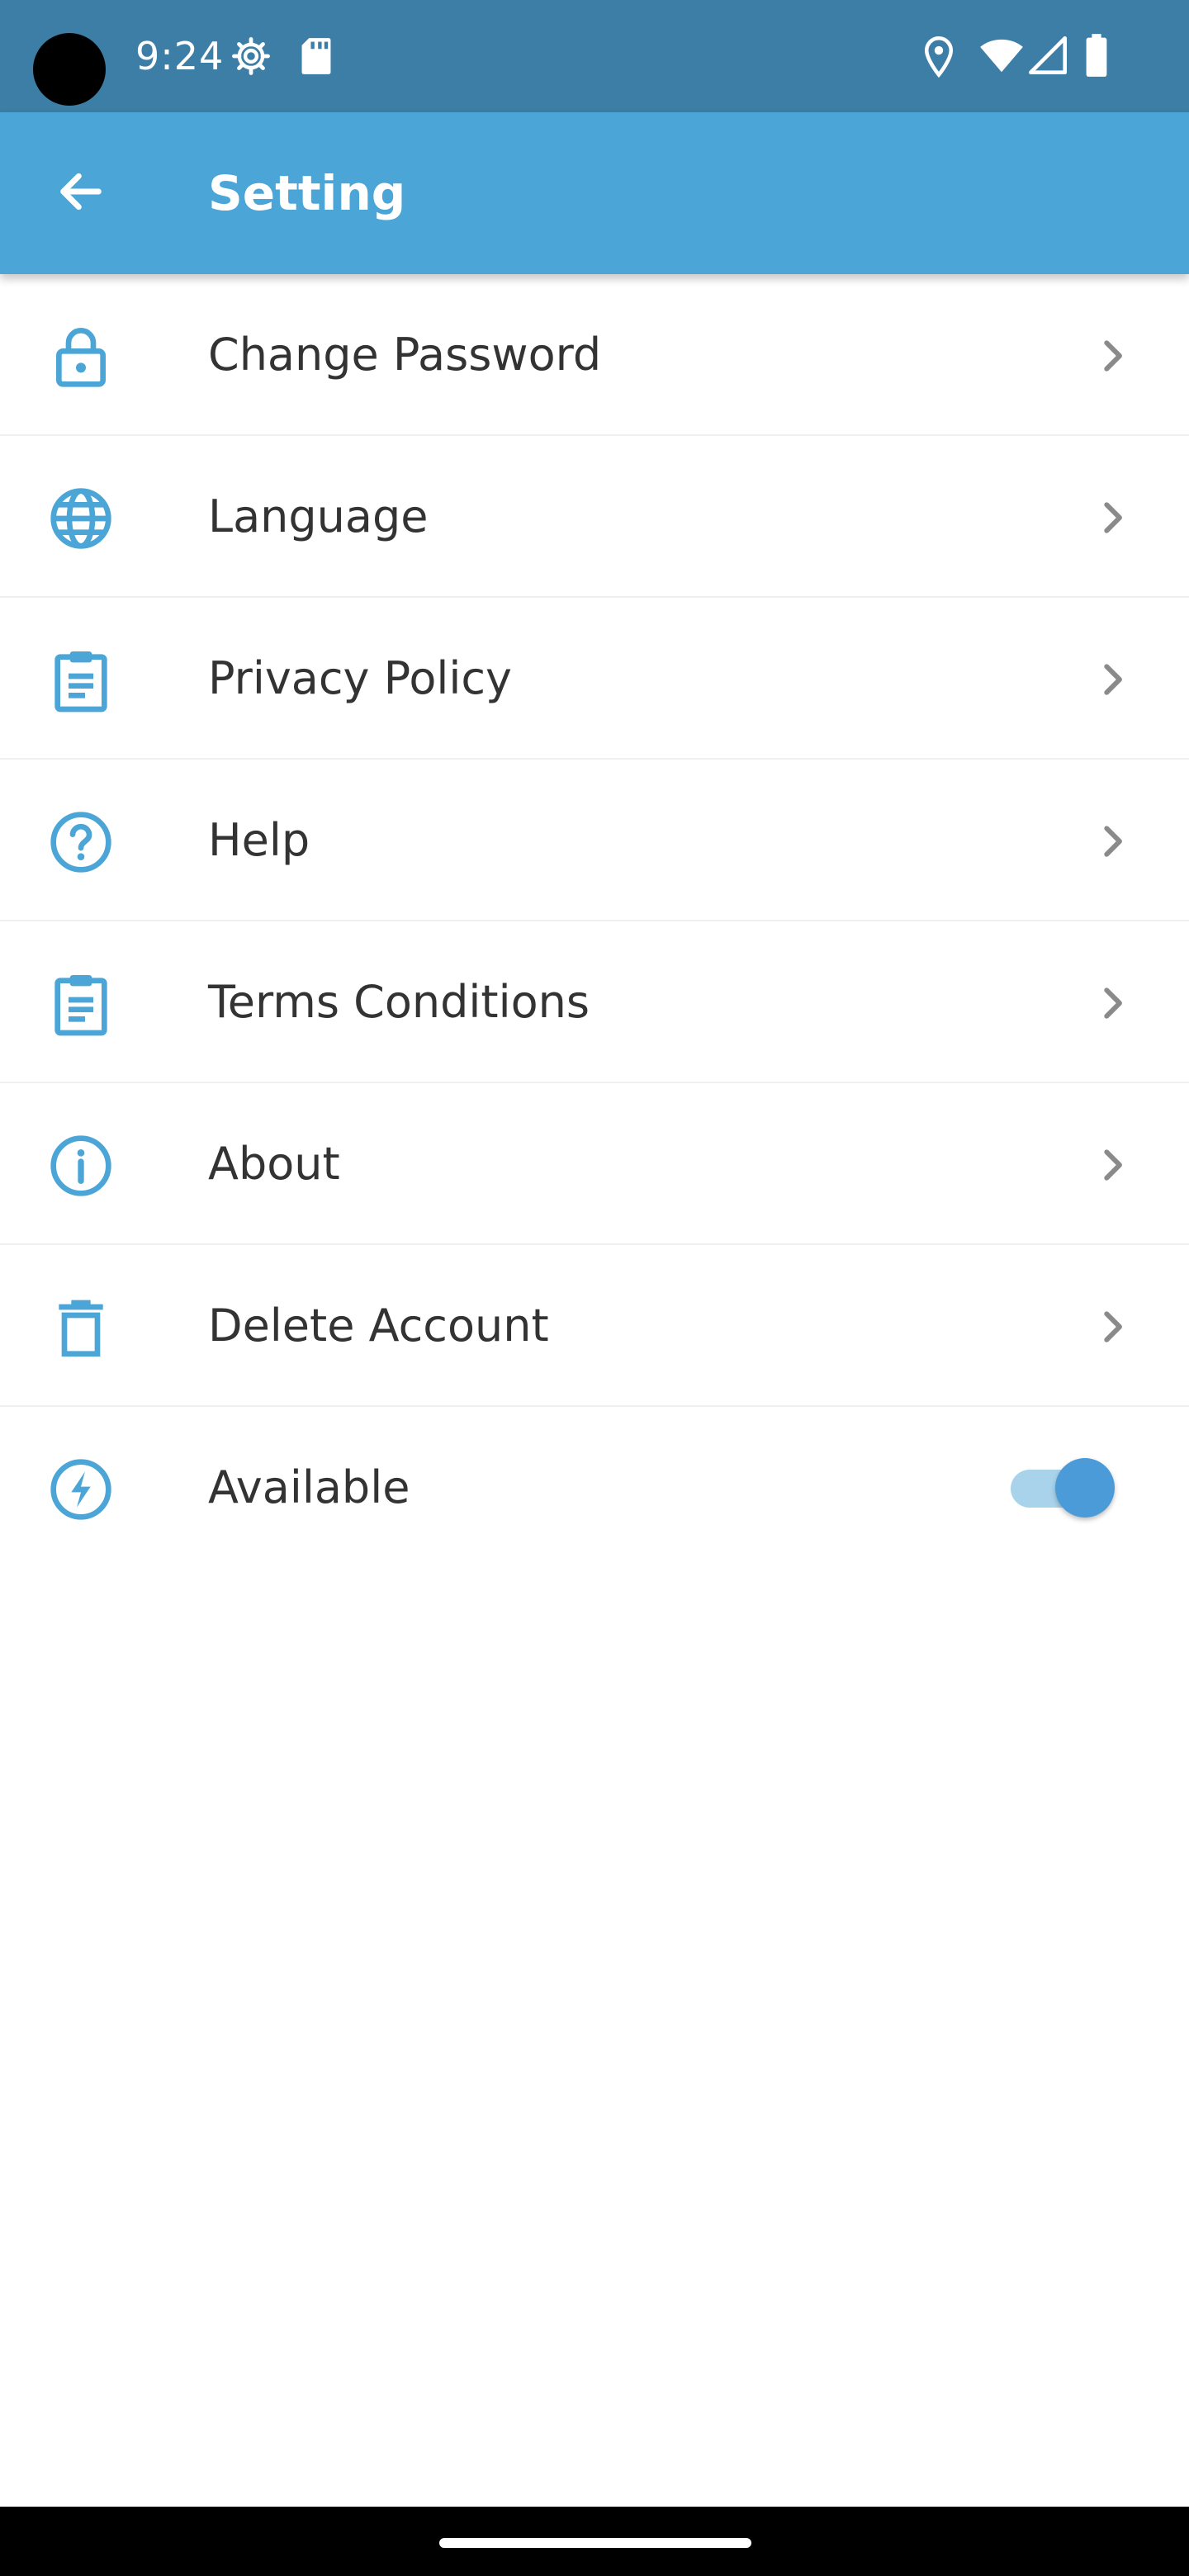  Describe the element at coordinates (1096, 57) in the screenshot. I see `battery-icon` at that location.